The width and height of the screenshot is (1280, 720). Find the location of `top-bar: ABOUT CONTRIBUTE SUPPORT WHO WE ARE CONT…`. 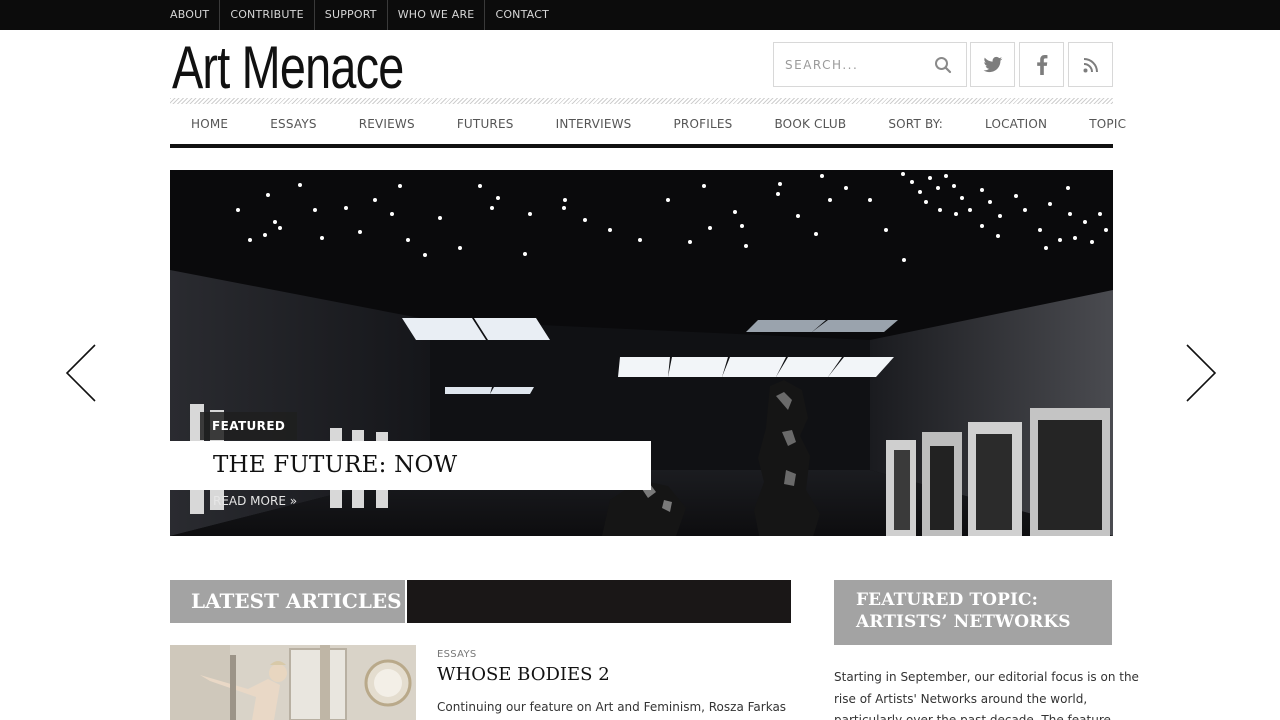

top-bar: ABOUT CONTRIBUTE SUPPORT WHO WE ARE CONT… is located at coordinates (640, 15).